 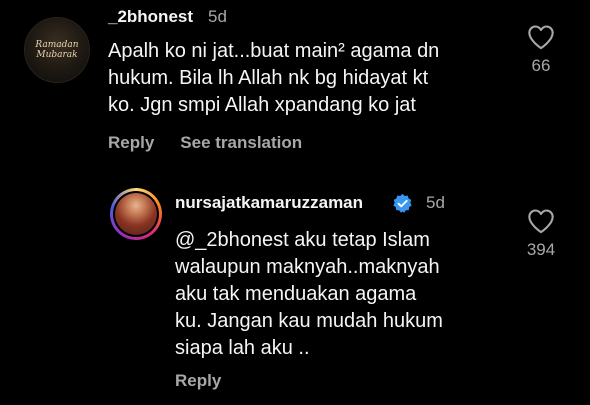 I want to click on comment-username: nursajatkamaruzzaman, so click(x=269, y=203).